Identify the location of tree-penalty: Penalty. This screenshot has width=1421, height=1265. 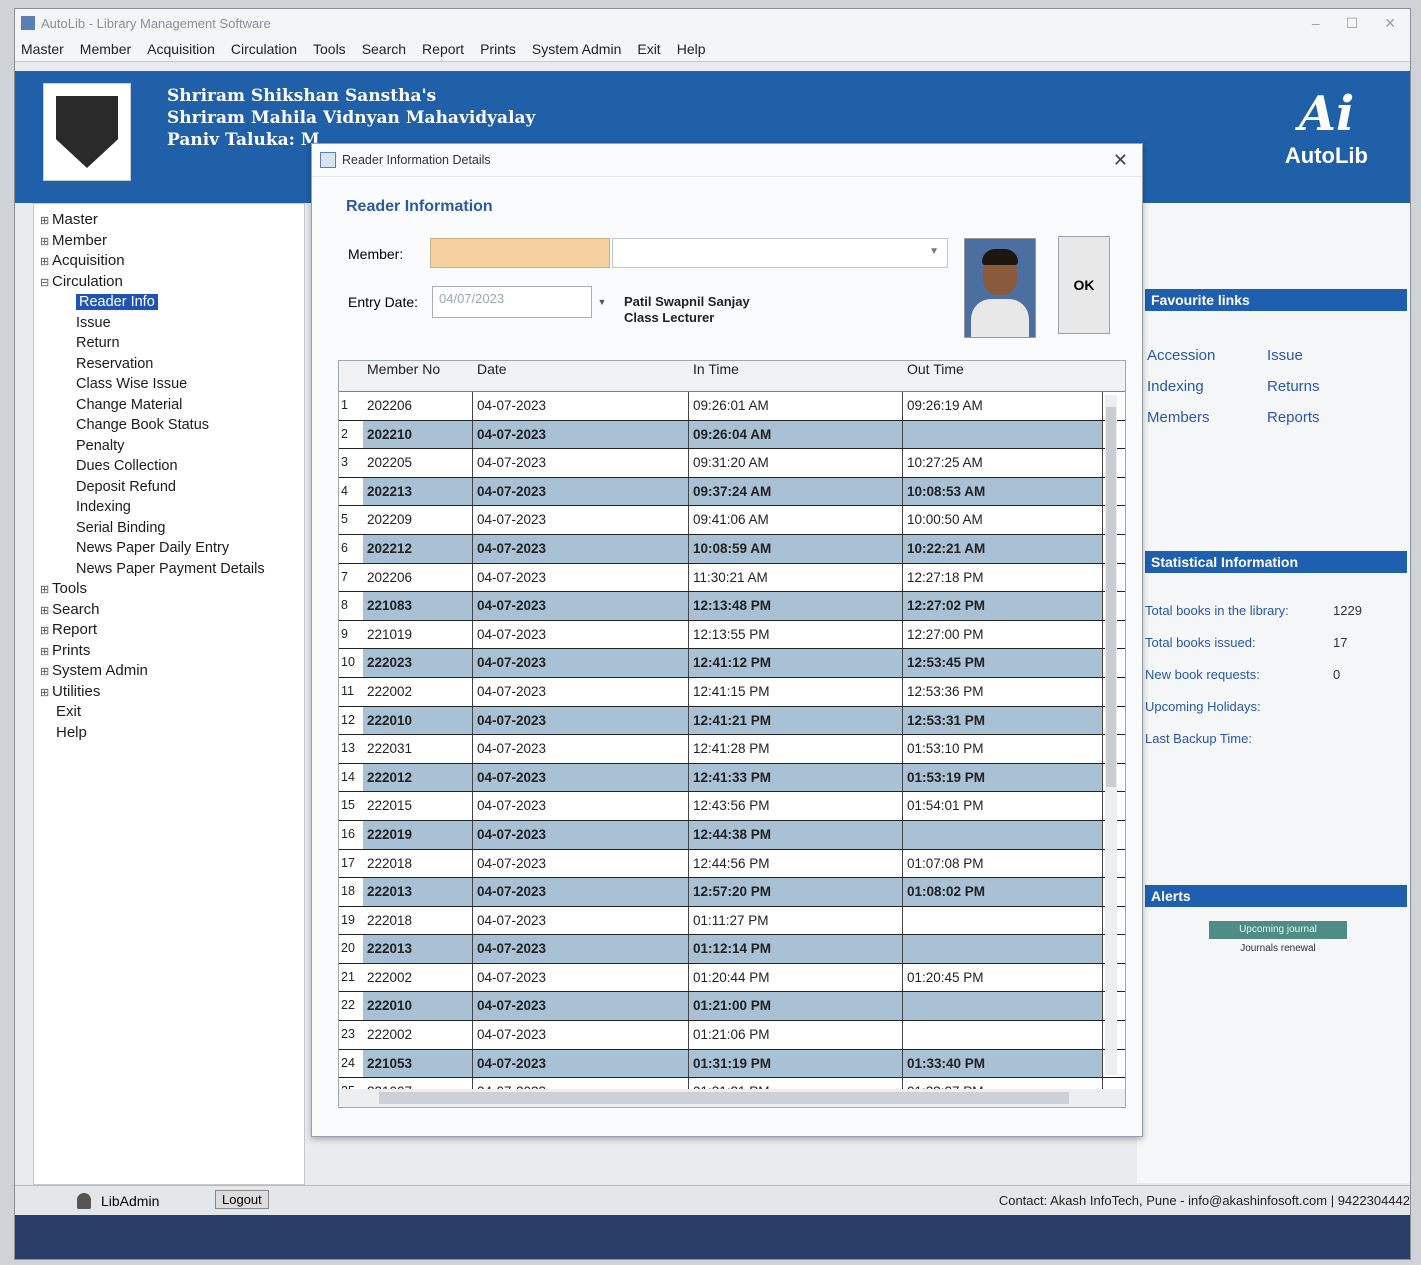
(169, 446).